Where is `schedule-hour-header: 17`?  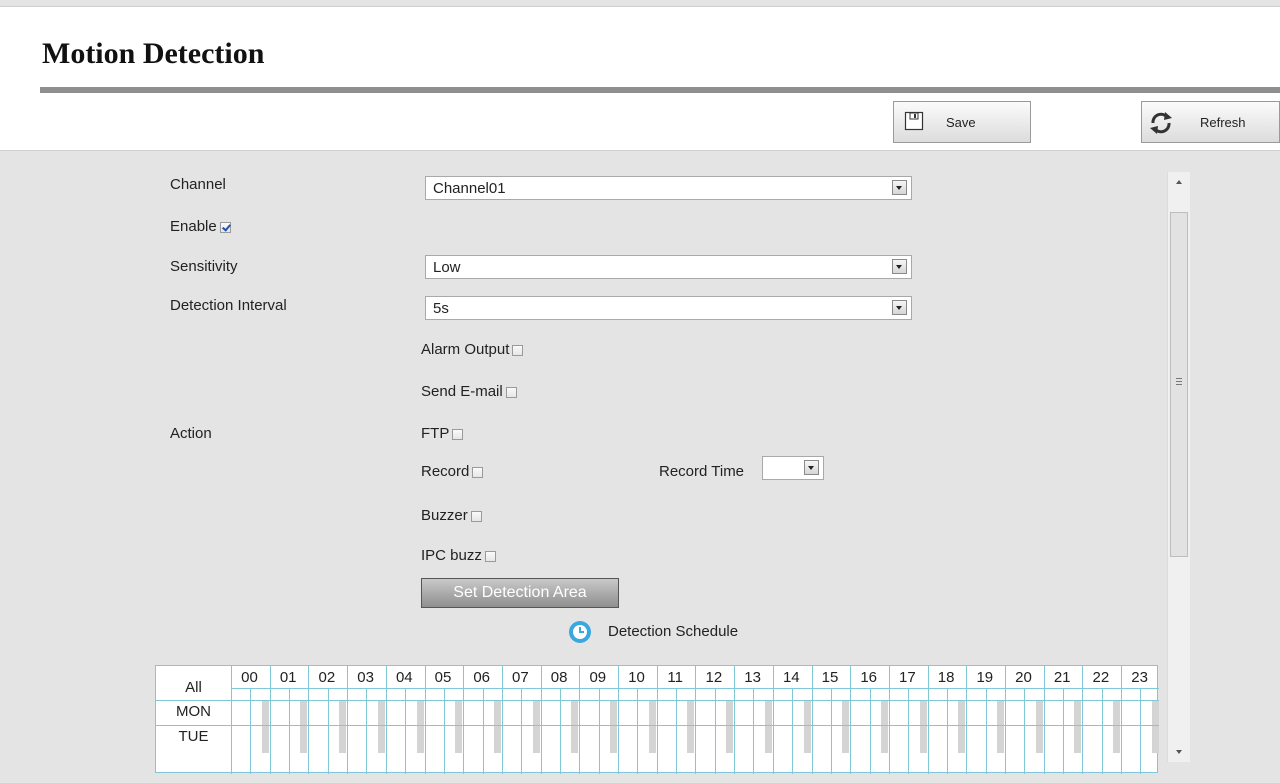
schedule-hour-header: 17 is located at coordinates (907, 677).